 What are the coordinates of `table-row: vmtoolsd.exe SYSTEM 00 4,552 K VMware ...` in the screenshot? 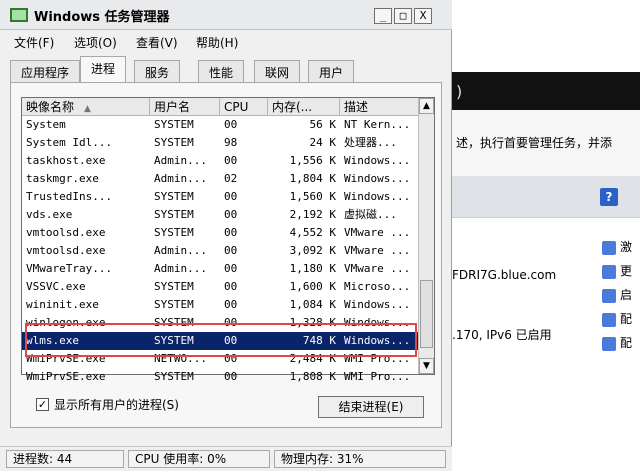 It's located at (220, 233).